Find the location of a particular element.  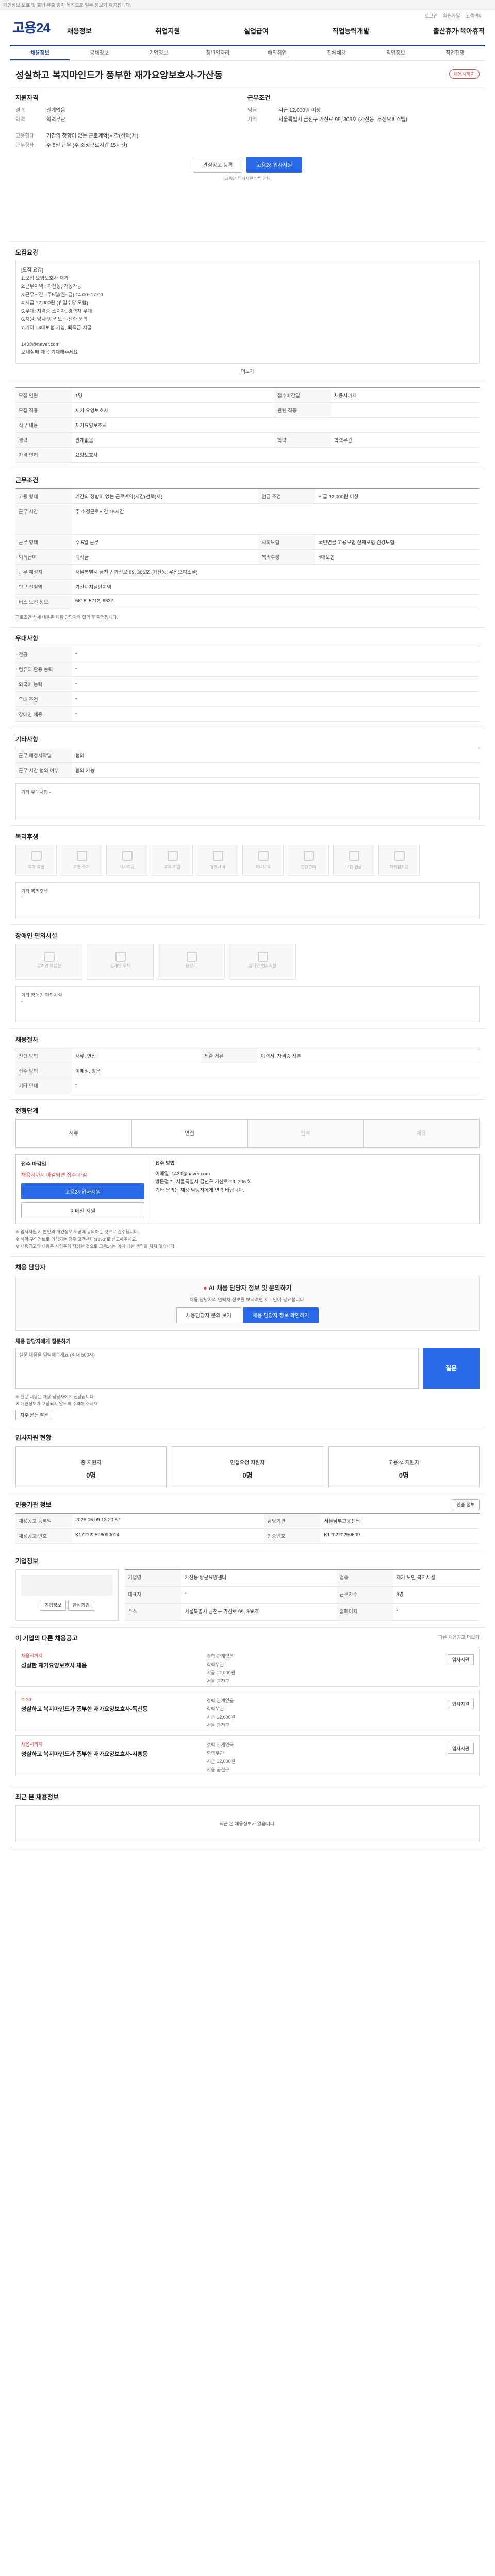

contact-info-button: 채용 담당자 정보 확인하기 is located at coordinates (280, 1315).